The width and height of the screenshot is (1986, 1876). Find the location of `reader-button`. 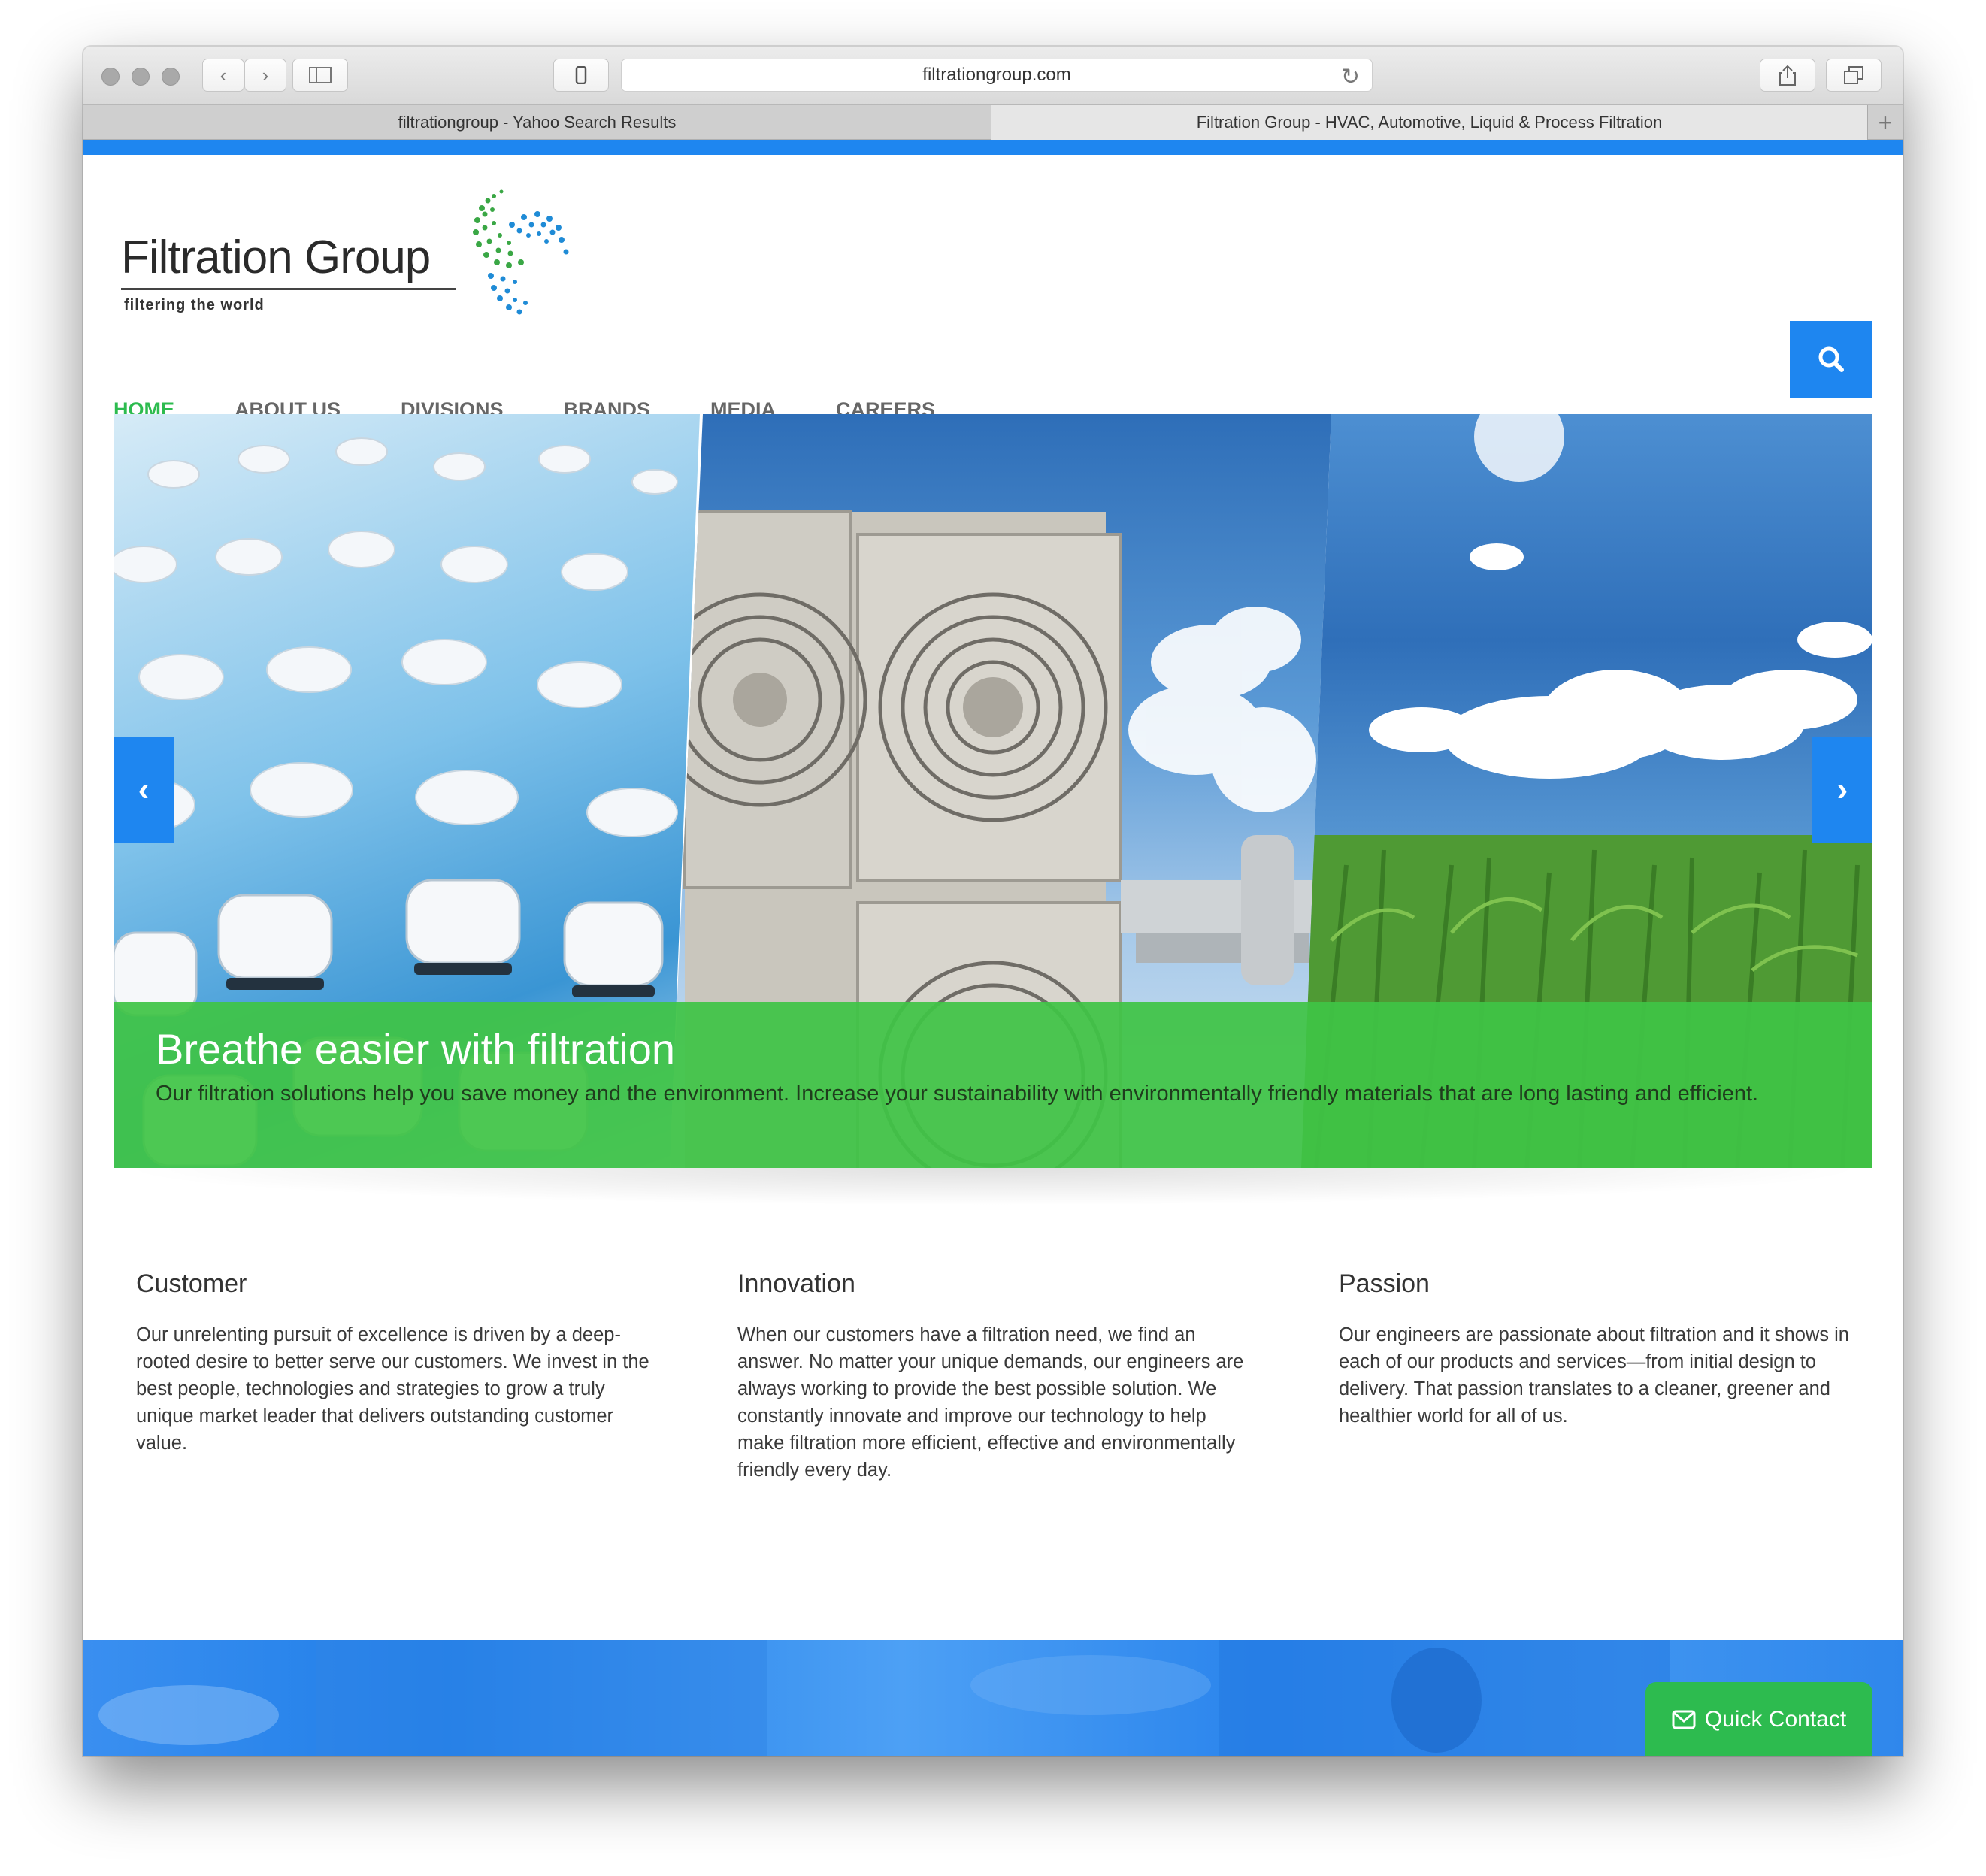

reader-button is located at coordinates (581, 75).